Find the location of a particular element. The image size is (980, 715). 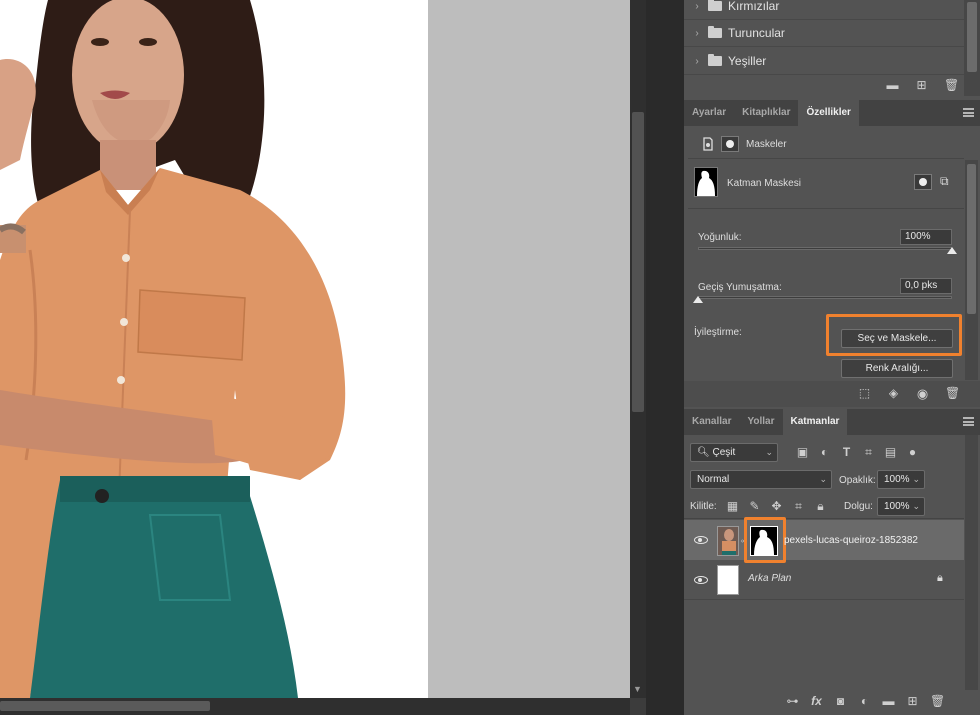

density-field: 100% is located at coordinates (926, 237).